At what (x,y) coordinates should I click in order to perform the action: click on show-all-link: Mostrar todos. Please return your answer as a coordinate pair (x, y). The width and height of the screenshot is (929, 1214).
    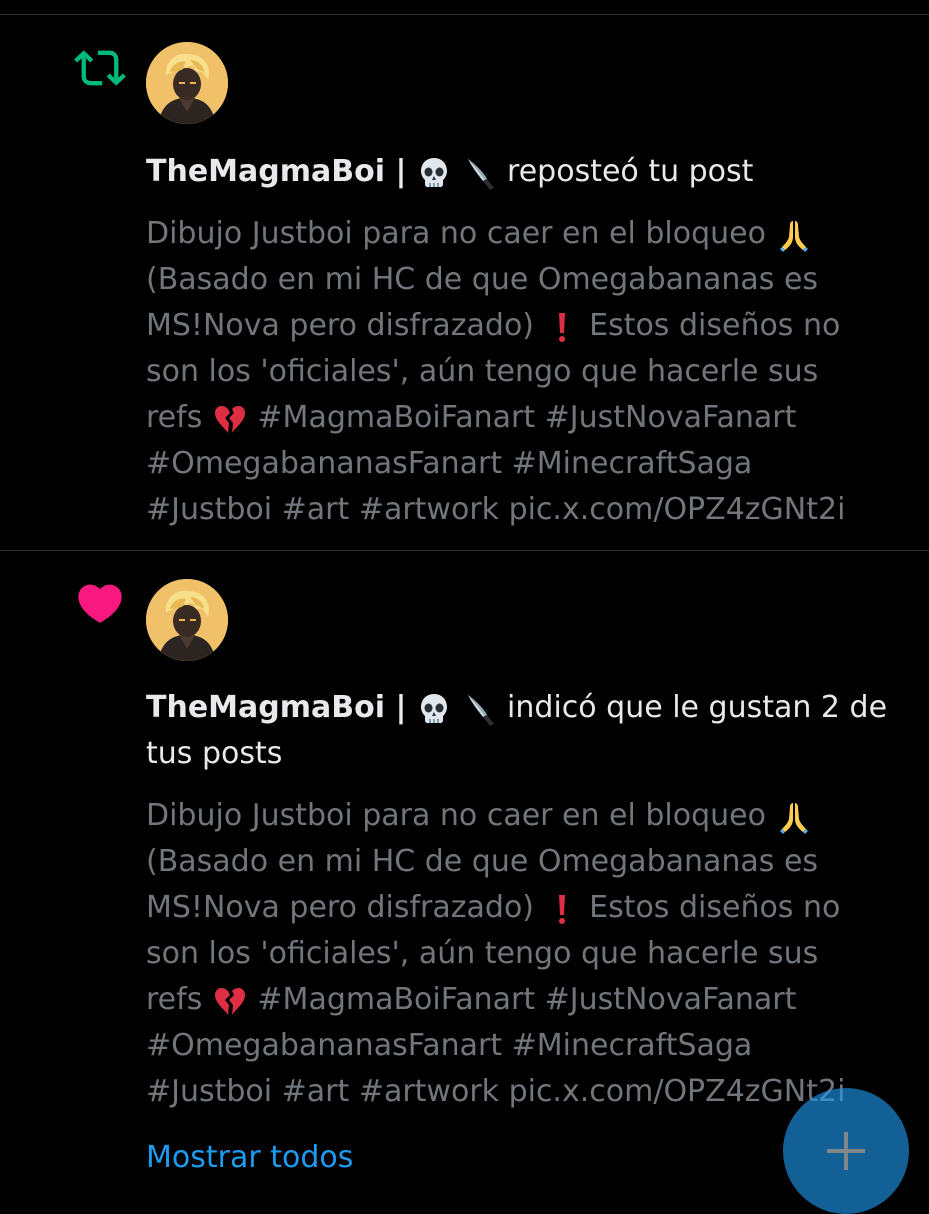
    Looking at the image, I should click on (249, 1158).